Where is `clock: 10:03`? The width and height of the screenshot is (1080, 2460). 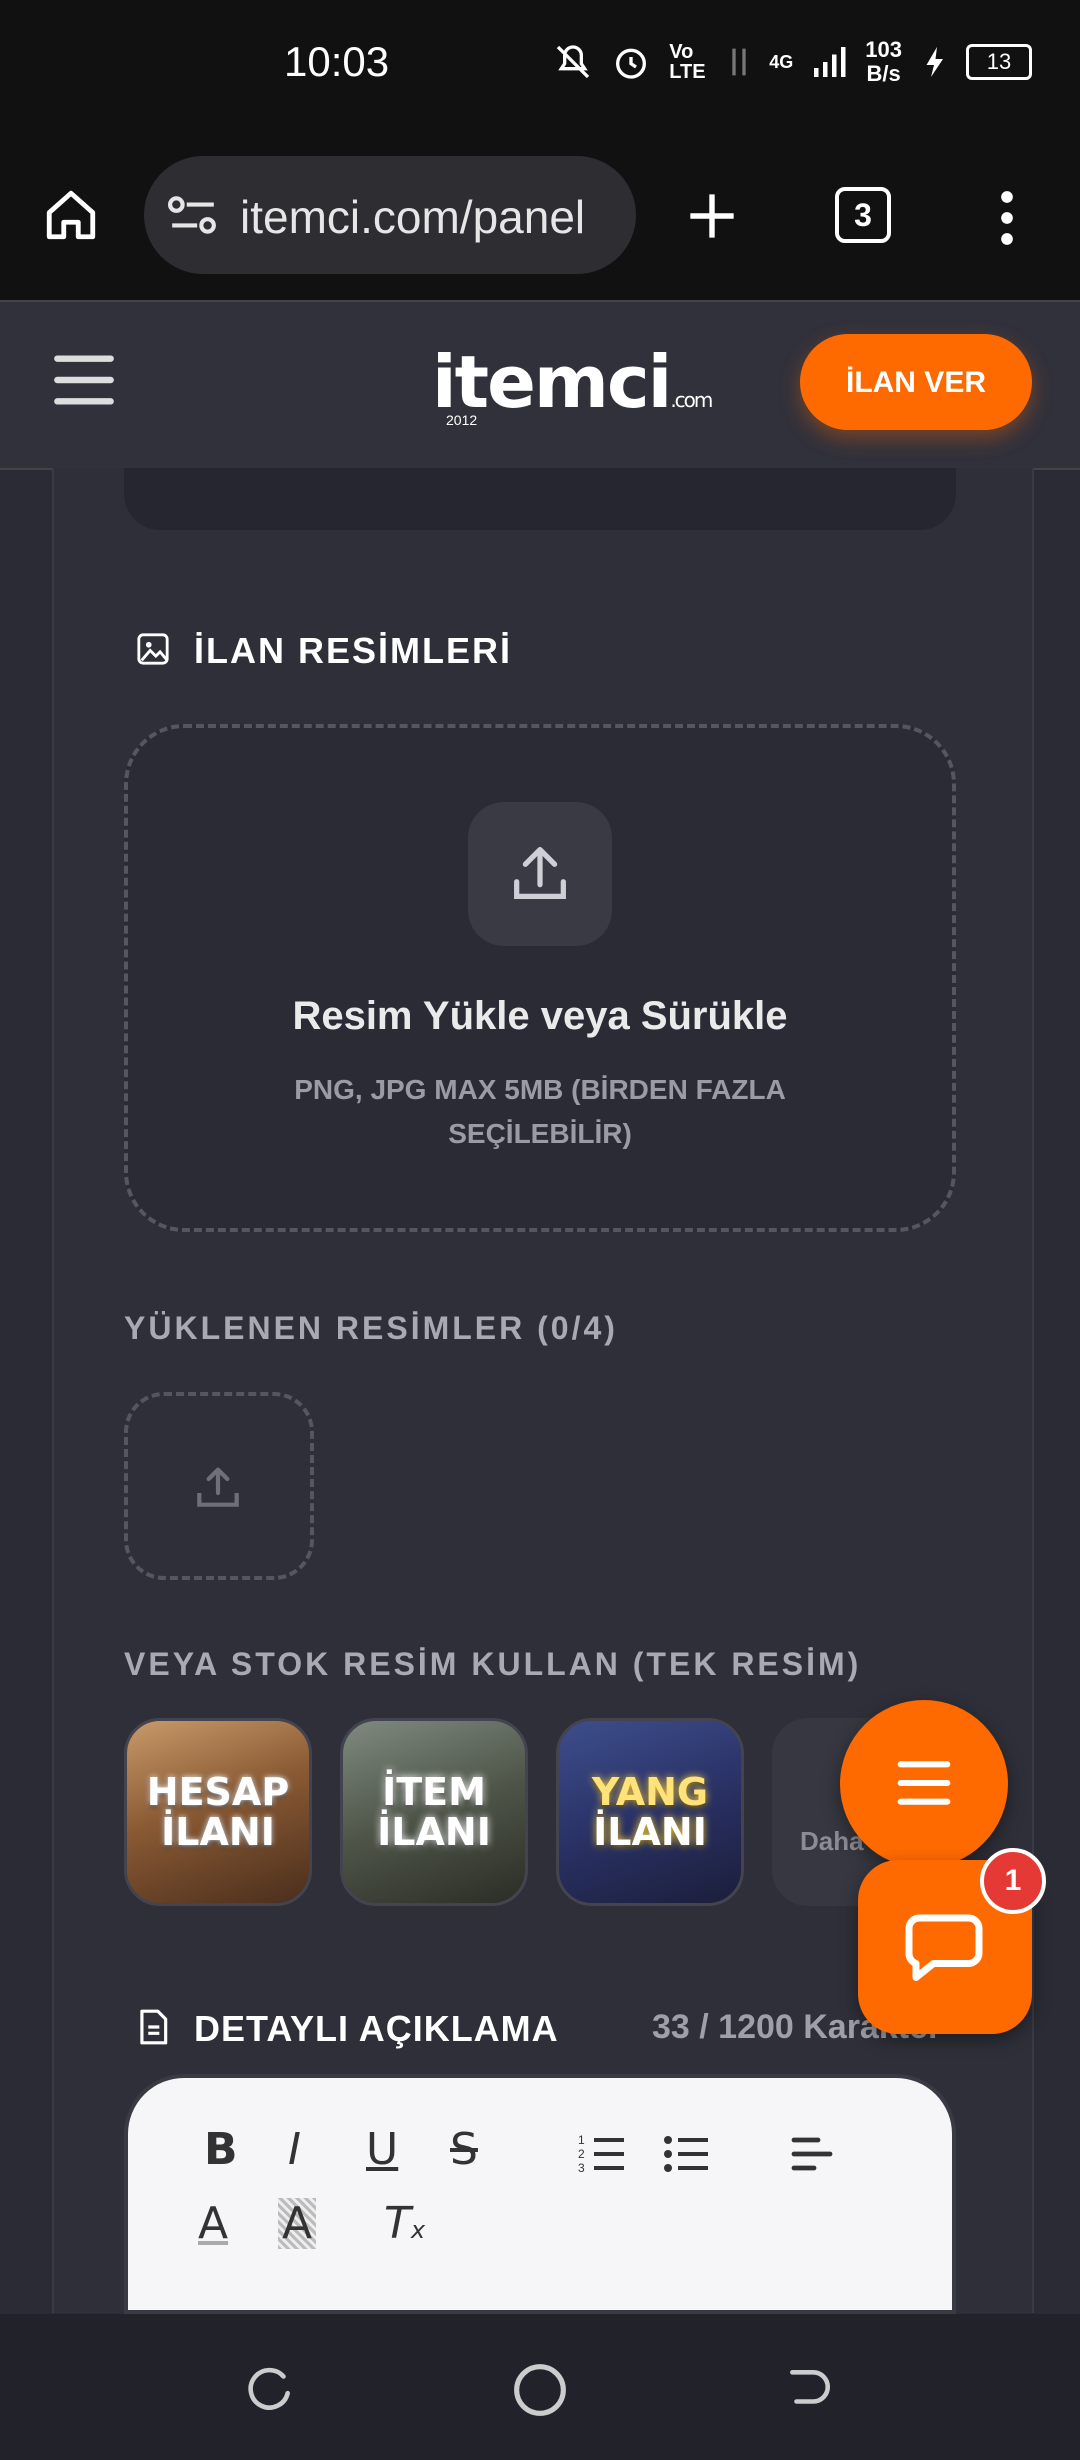 clock: 10:03 is located at coordinates (337, 61).